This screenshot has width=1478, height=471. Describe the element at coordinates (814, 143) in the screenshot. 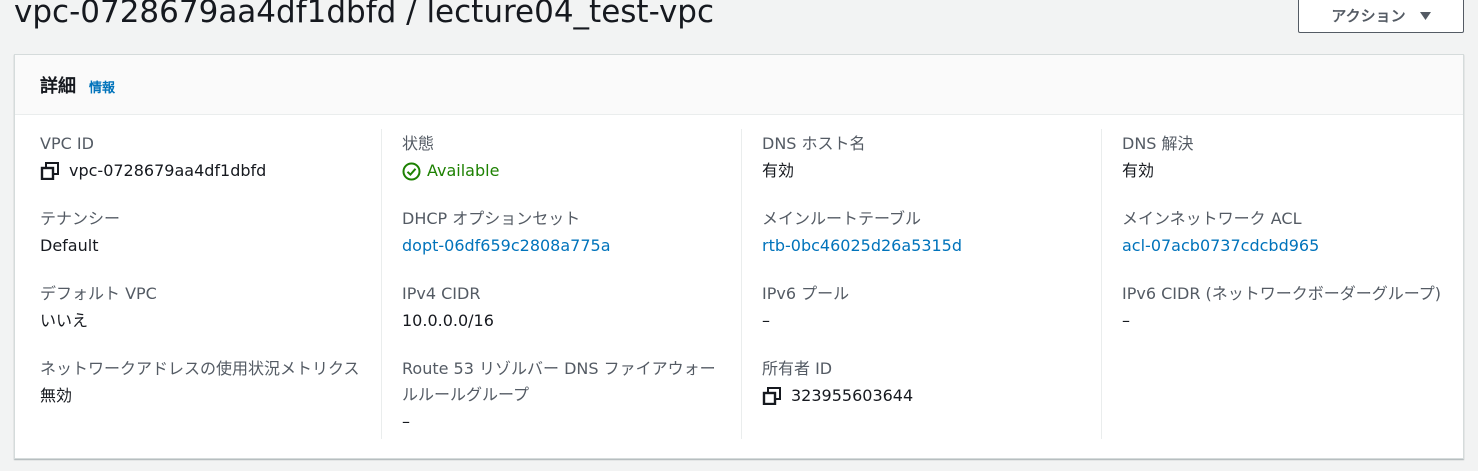

I see `dns-hostnames-label: DNS ホスト名` at that location.